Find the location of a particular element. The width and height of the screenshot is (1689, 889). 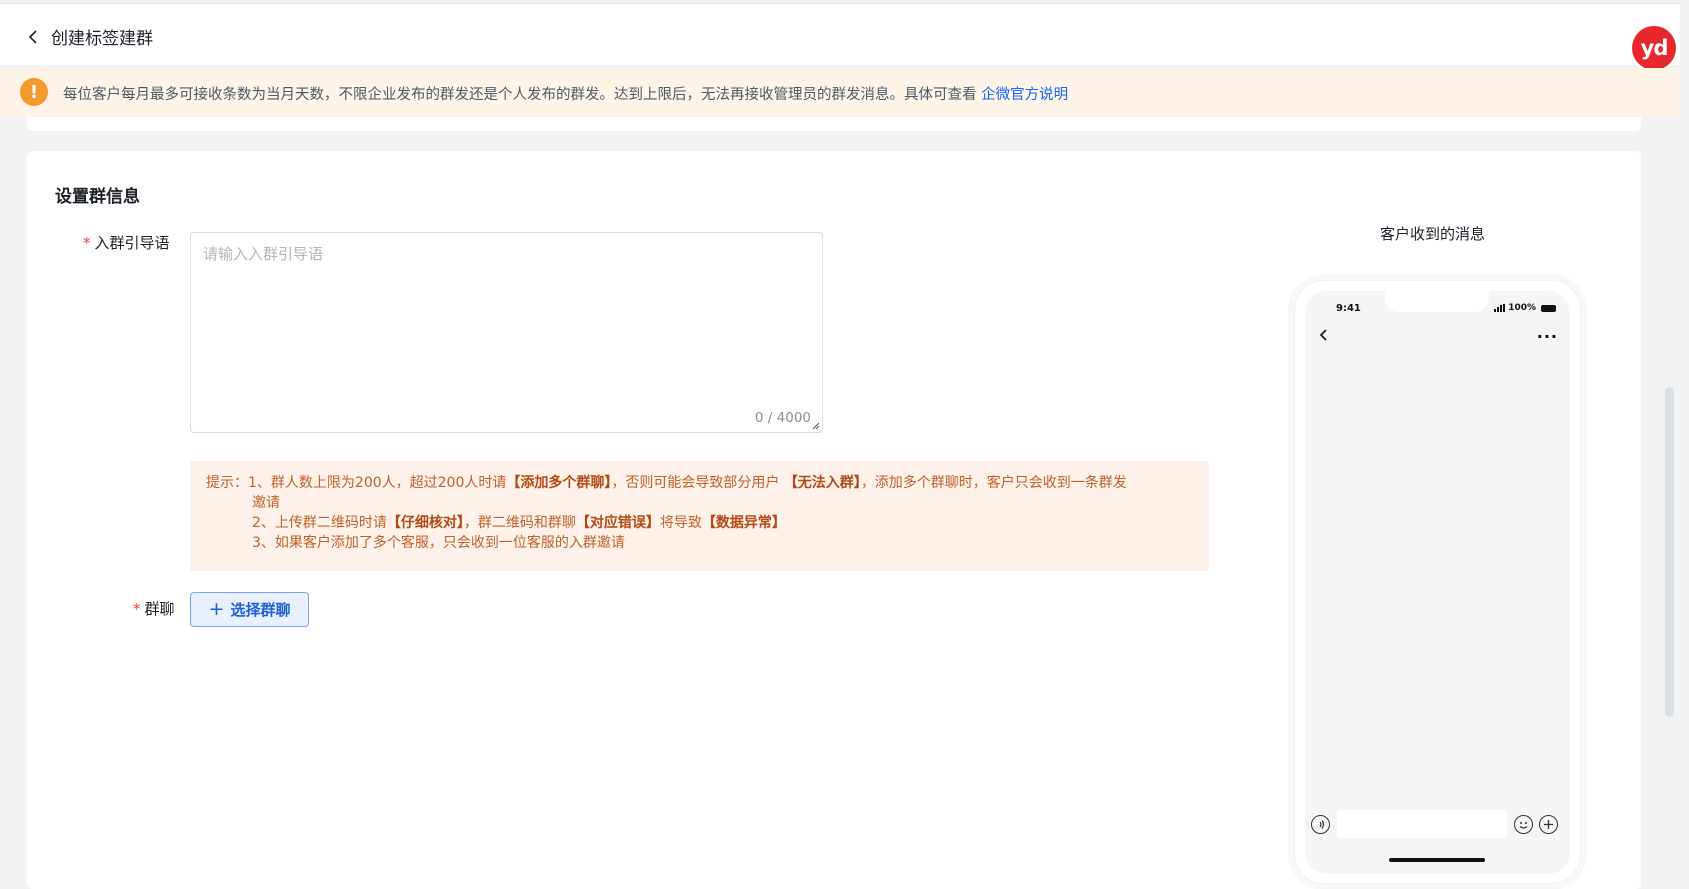

select-group-button: + 选择群聊 is located at coordinates (249, 609).